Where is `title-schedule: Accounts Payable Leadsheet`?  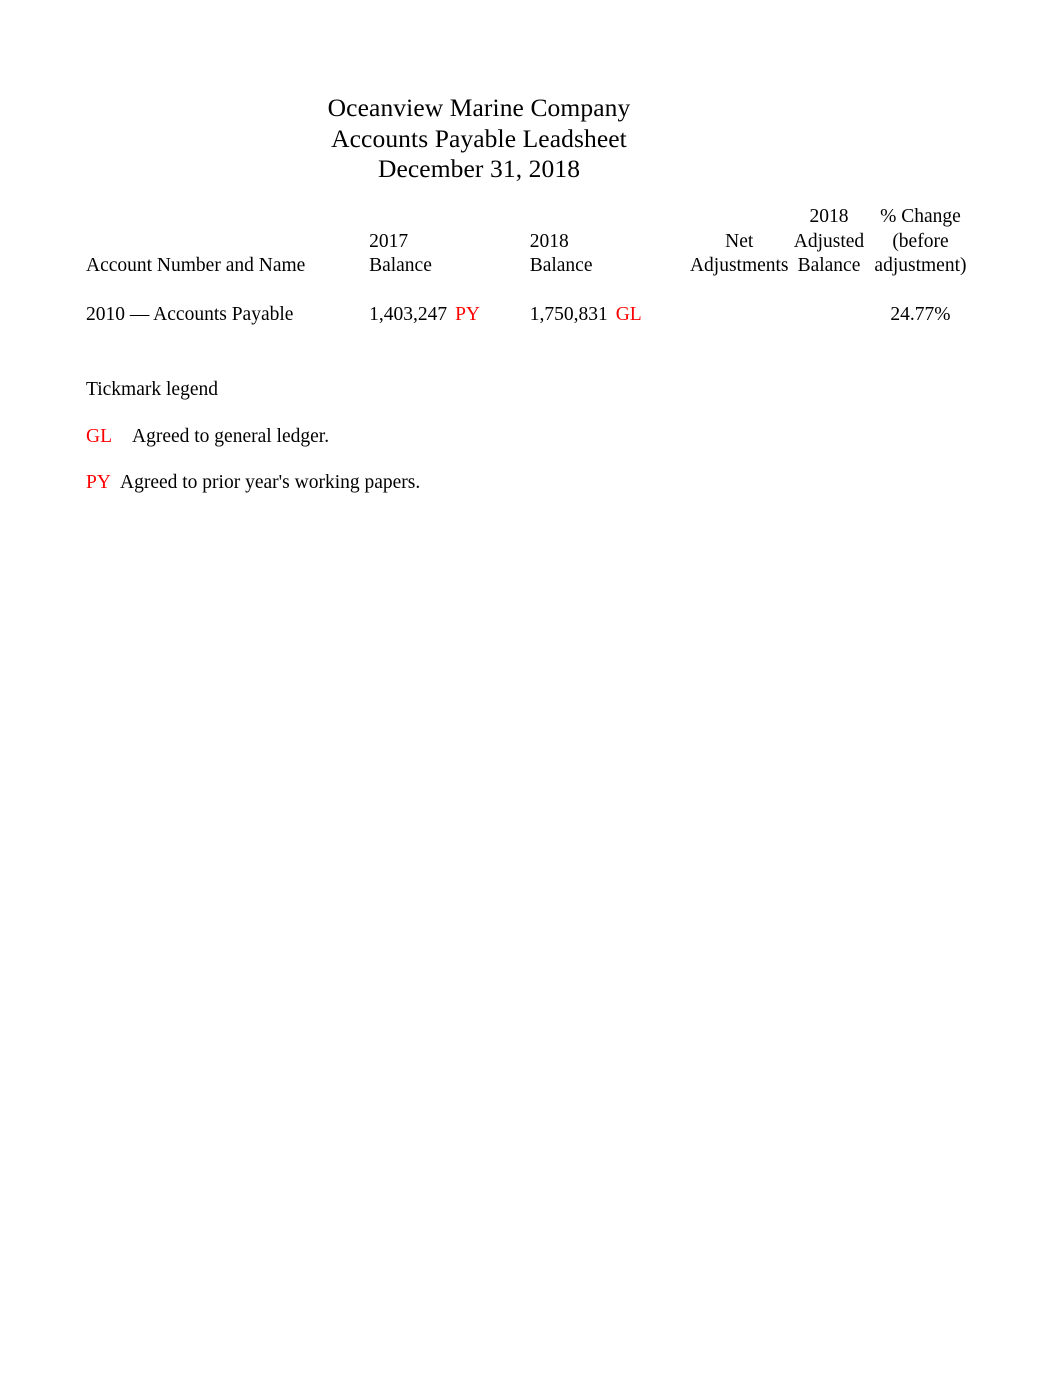
title-schedule: Accounts Payable Leadsheet is located at coordinates (479, 138).